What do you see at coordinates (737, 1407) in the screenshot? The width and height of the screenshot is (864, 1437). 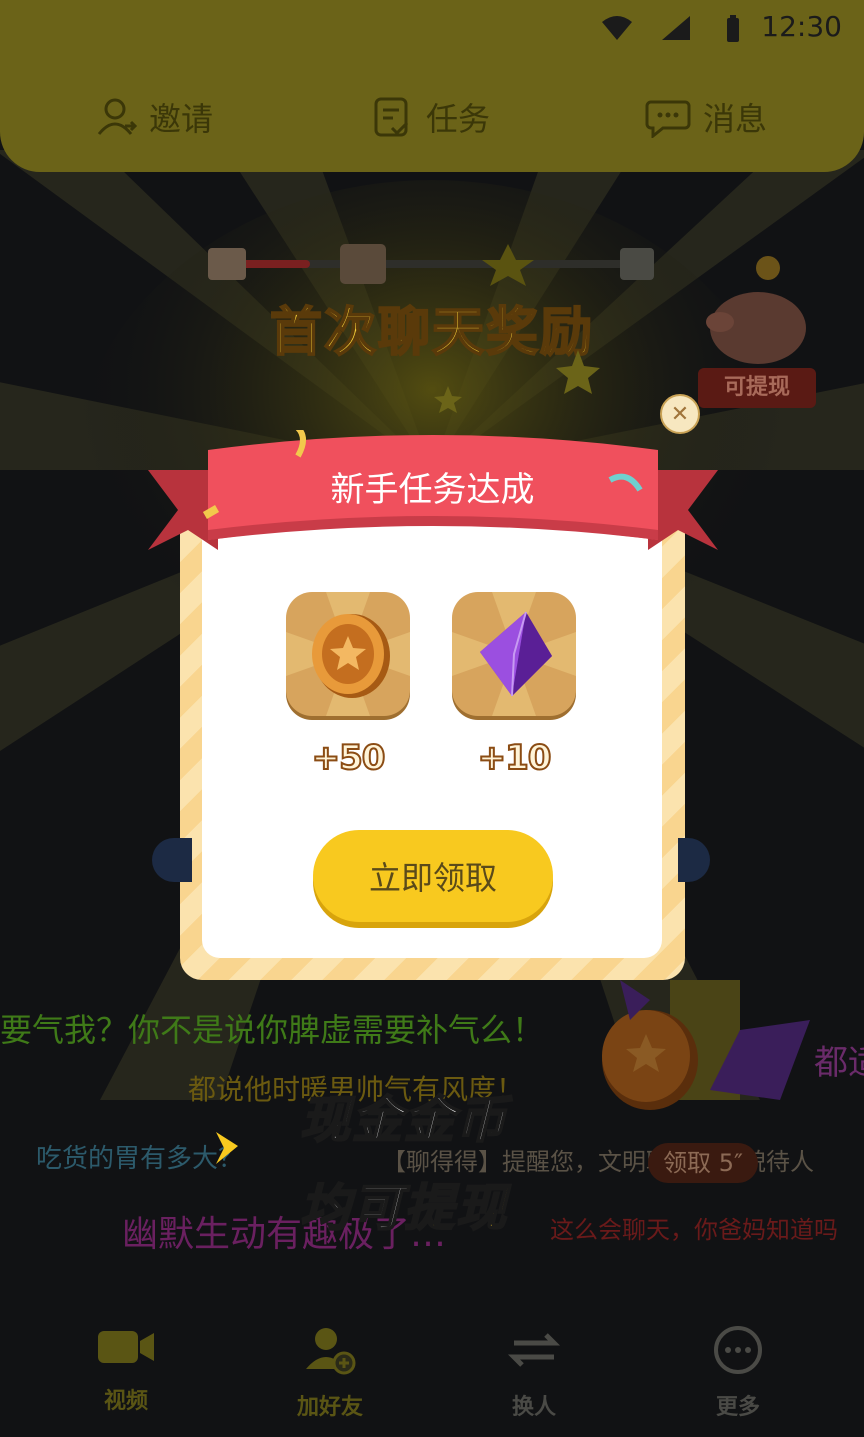 I see `nav-more-label: 更多` at bounding box center [737, 1407].